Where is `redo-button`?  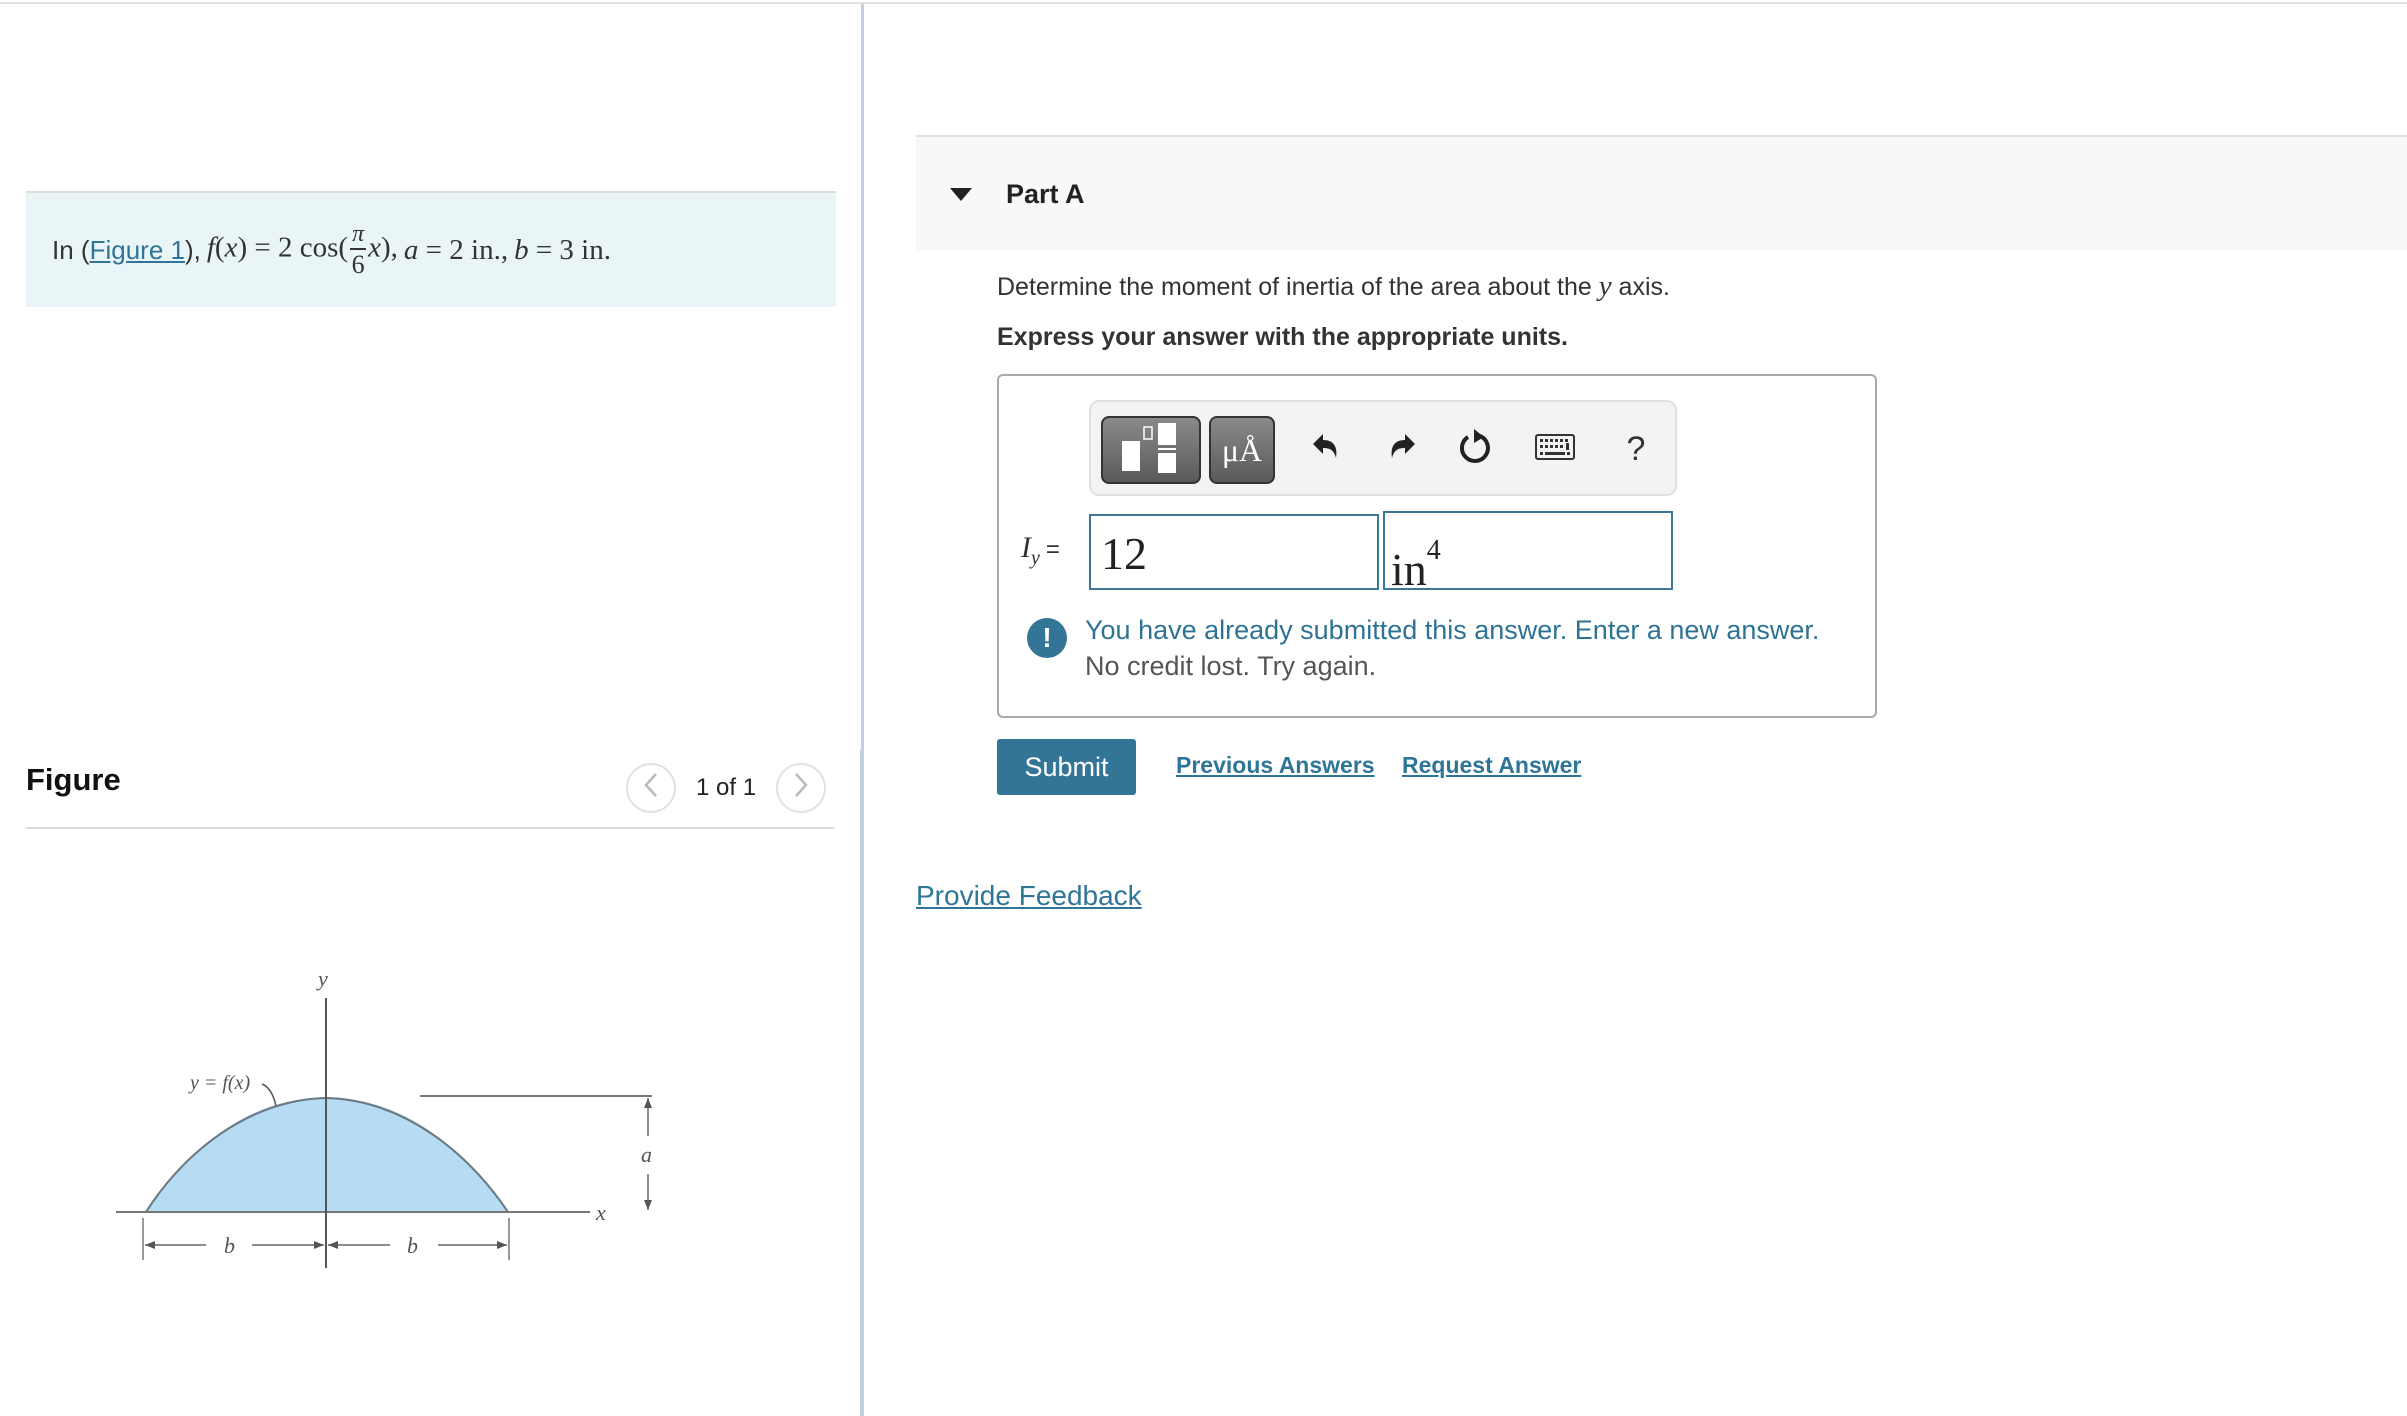
redo-button is located at coordinates (1402, 449).